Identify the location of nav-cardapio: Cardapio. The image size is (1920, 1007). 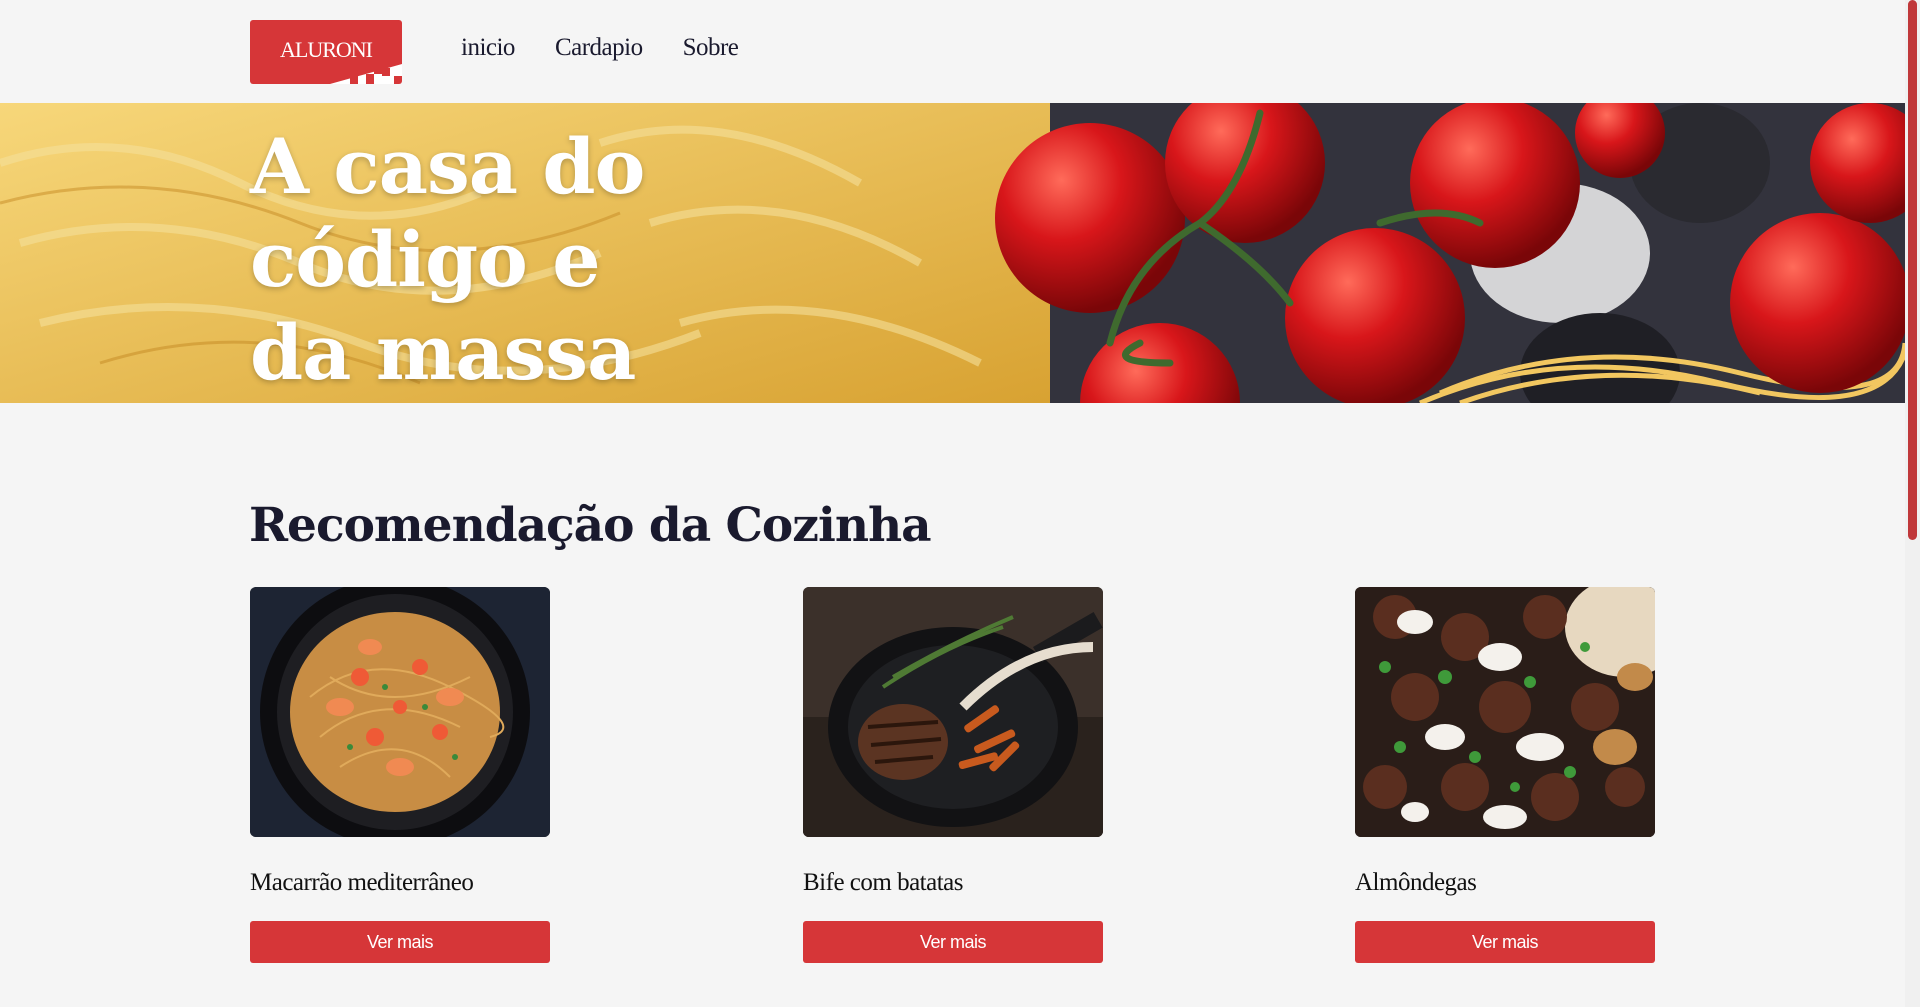
(599, 48).